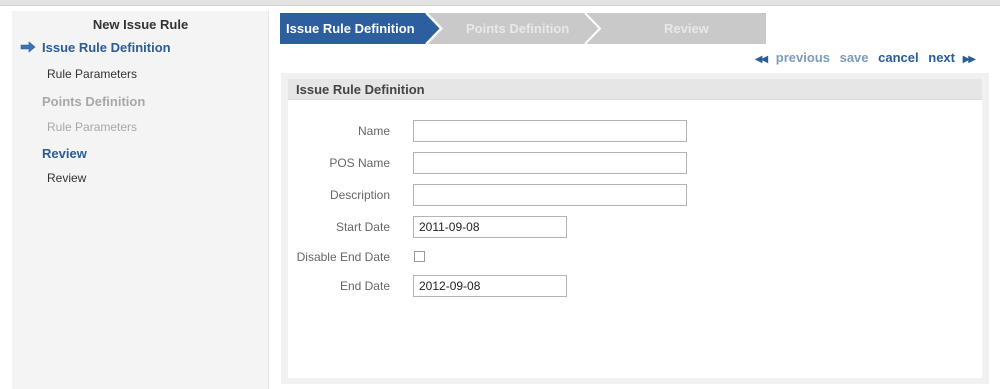  I want to click on double-left-arrow-icon: ◀◀, so click(761, 59).